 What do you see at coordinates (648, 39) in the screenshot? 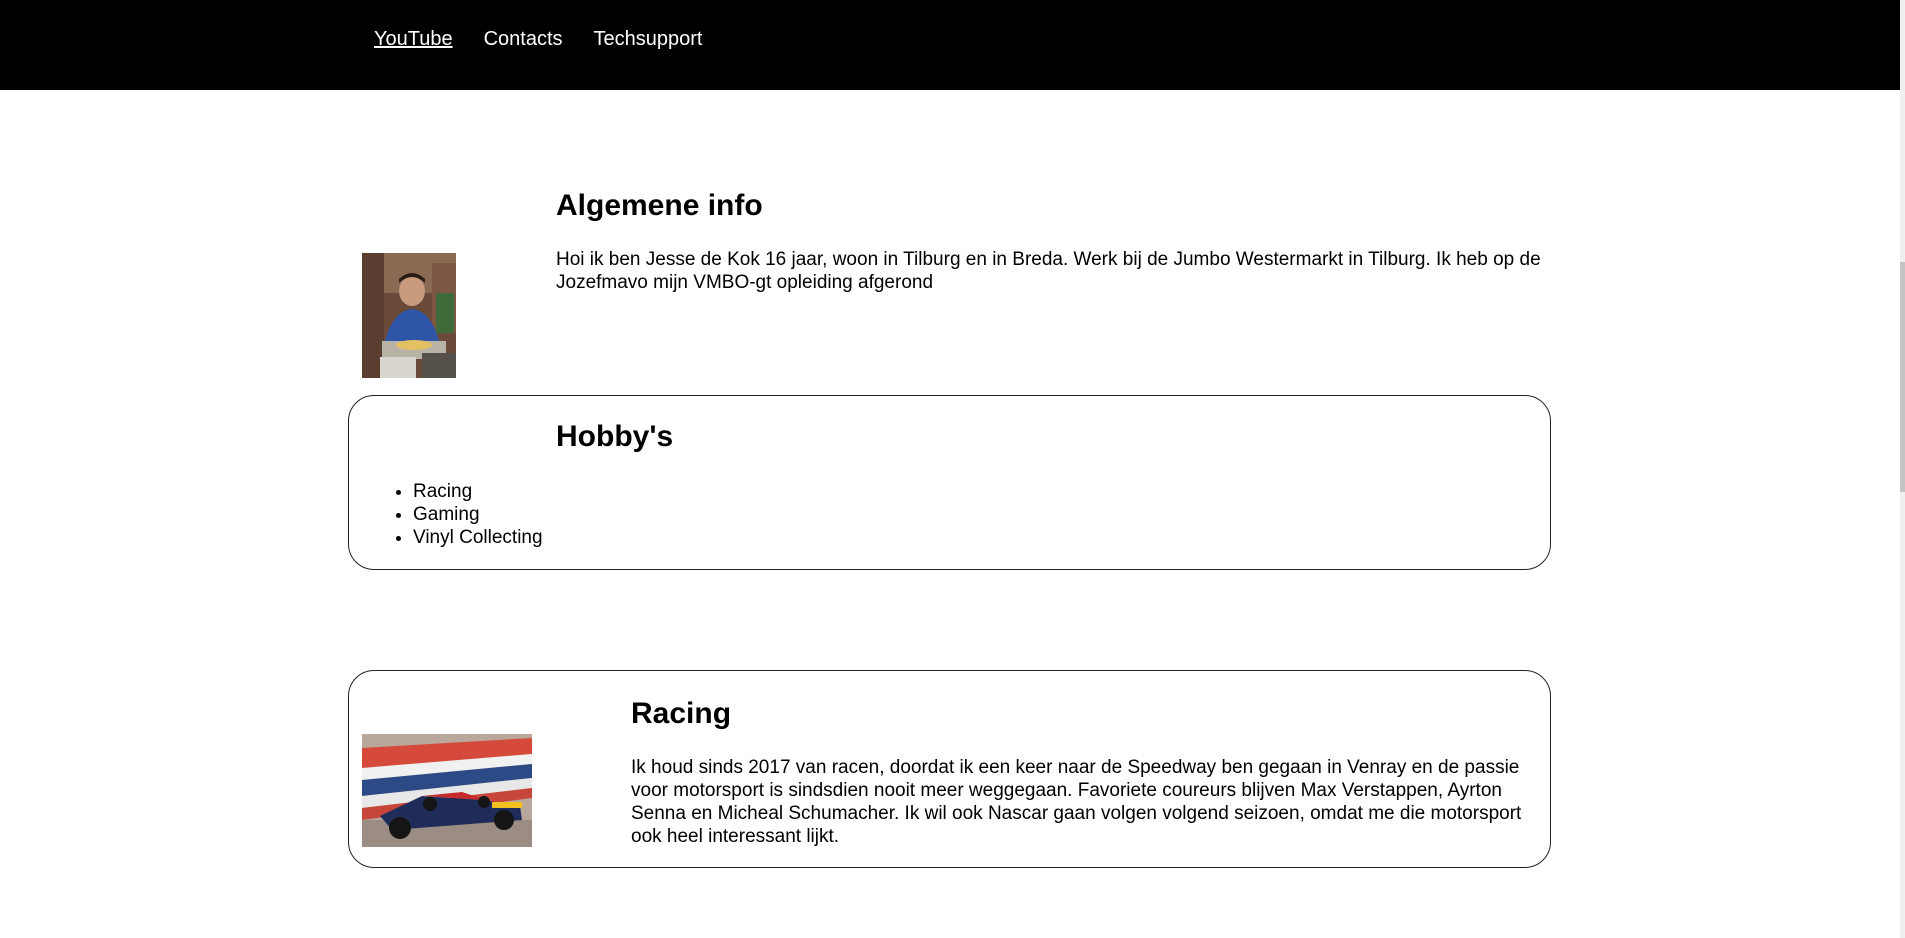
I see `nav-link-techsupport: Techsupport` at bounding box center [648, 39].